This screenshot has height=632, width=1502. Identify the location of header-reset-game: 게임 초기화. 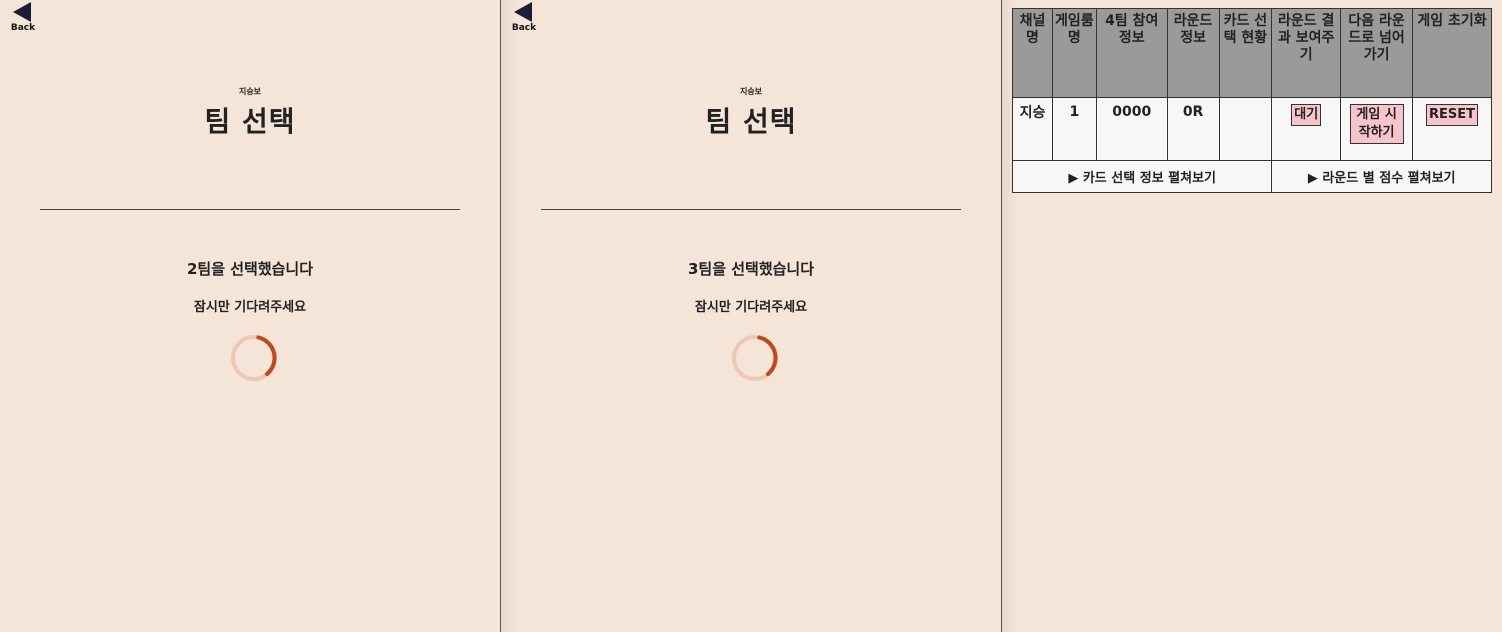
(1452, 53).